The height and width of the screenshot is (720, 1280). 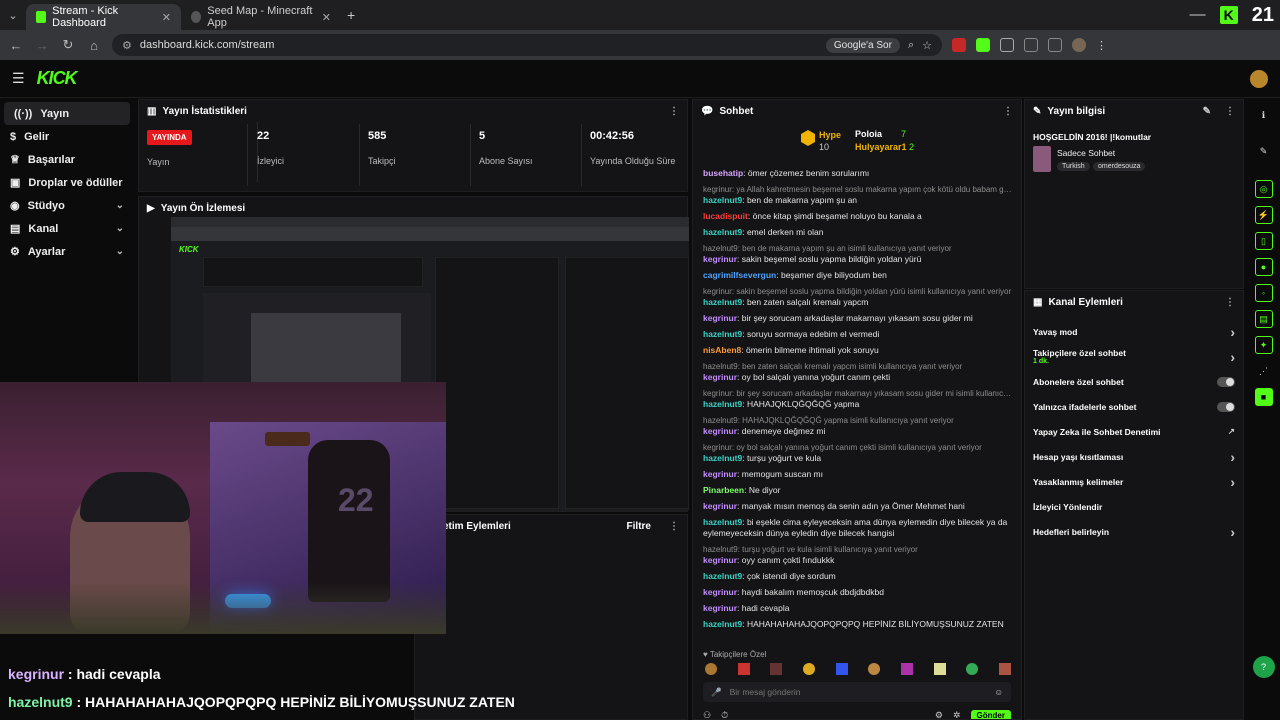 I want to click on sidebar-item-basarilar: ♕ Başarılar, so click(x=67, y=159).